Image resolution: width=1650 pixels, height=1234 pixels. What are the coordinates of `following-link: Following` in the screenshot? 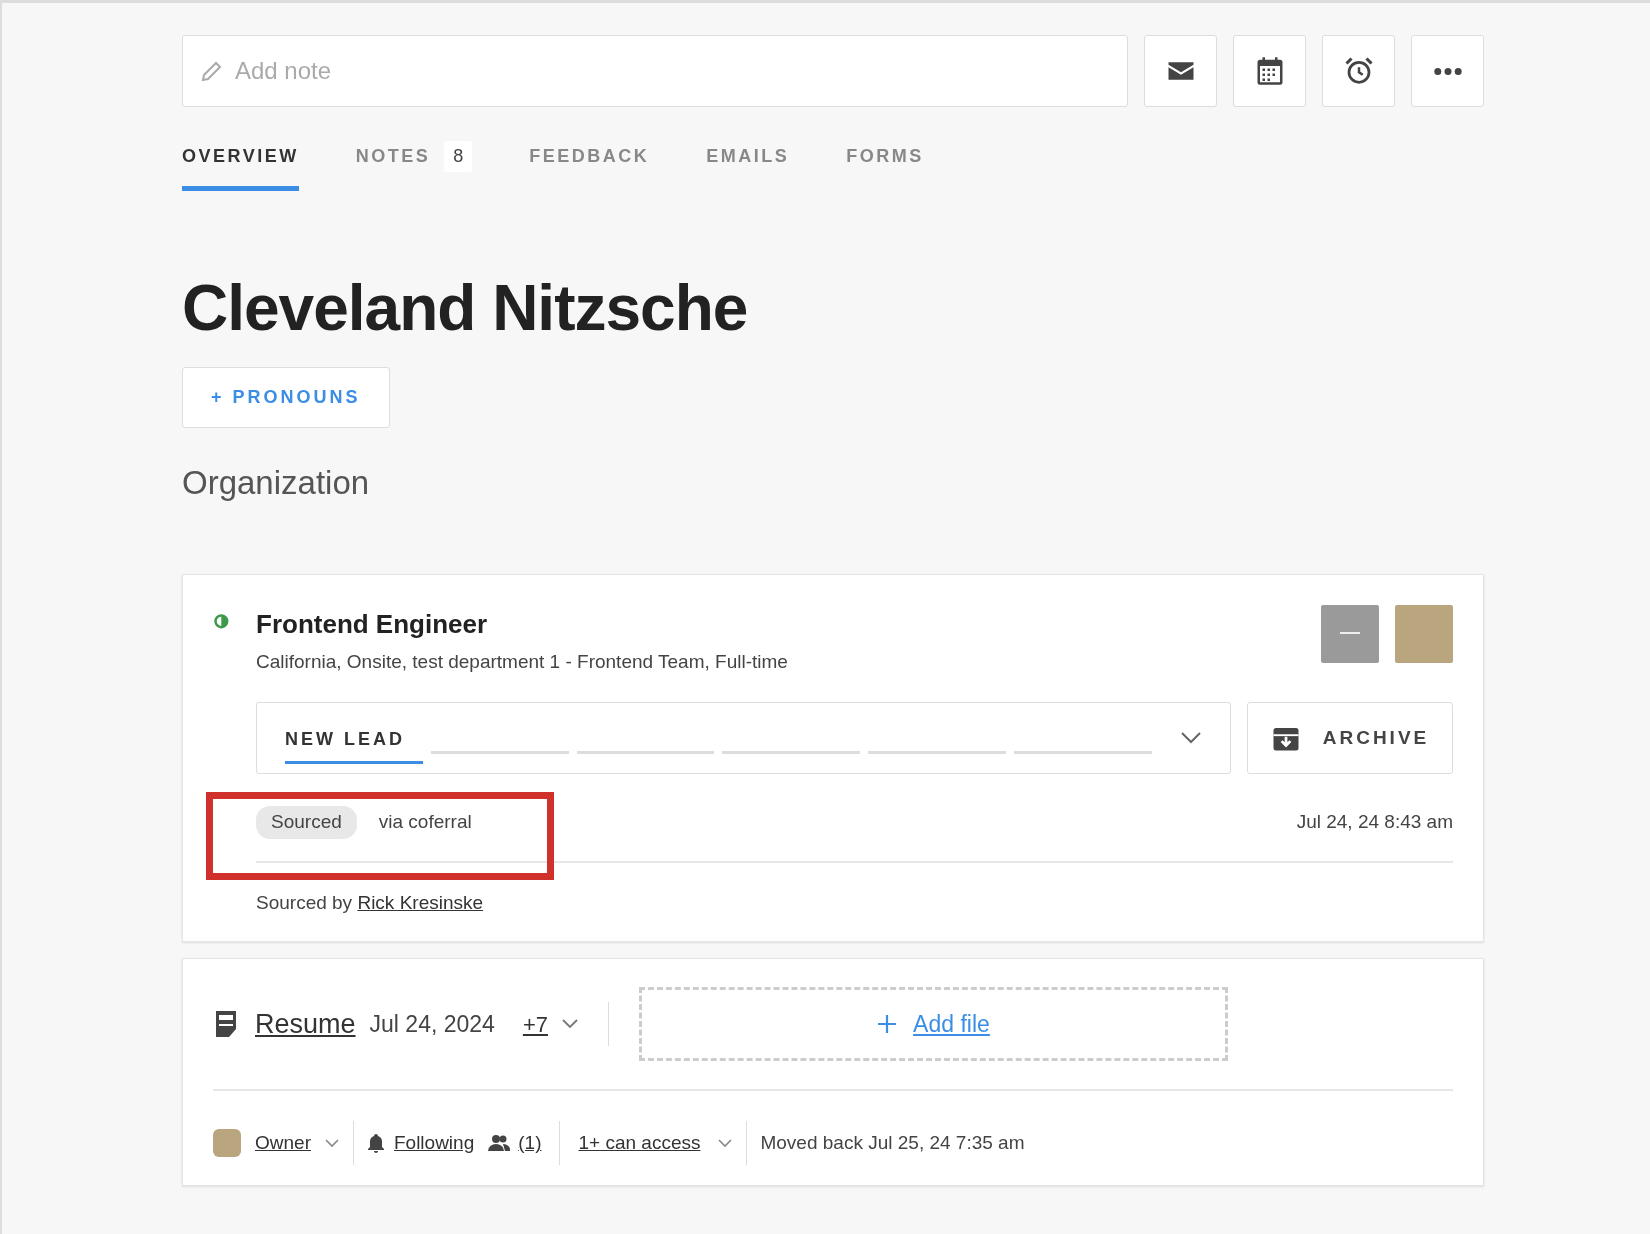 It's located at (434, 1143).